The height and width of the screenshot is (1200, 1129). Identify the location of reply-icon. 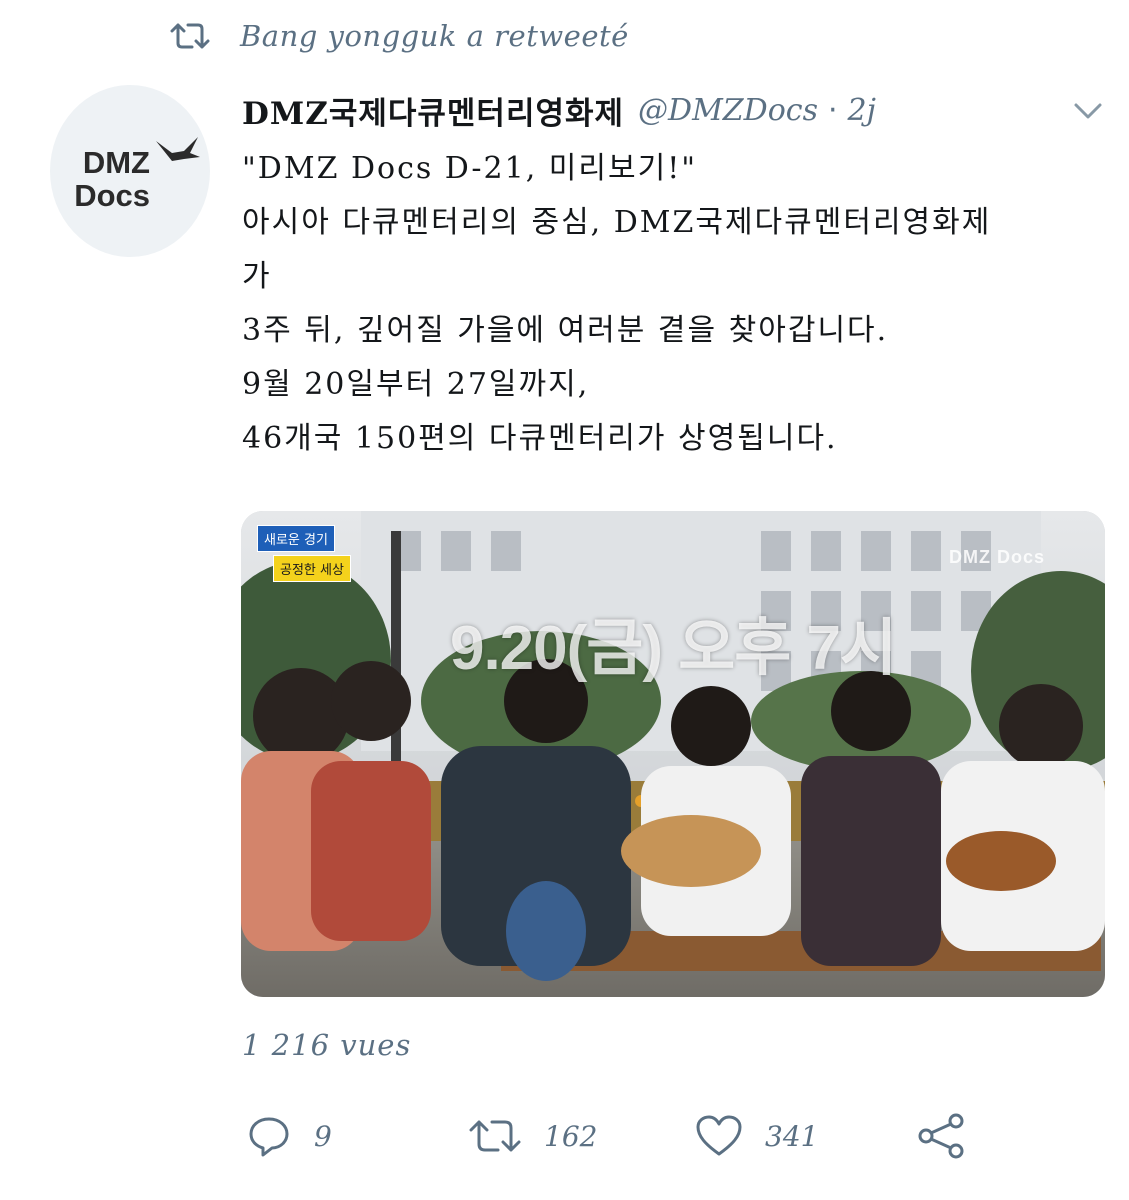
(269, 1137).